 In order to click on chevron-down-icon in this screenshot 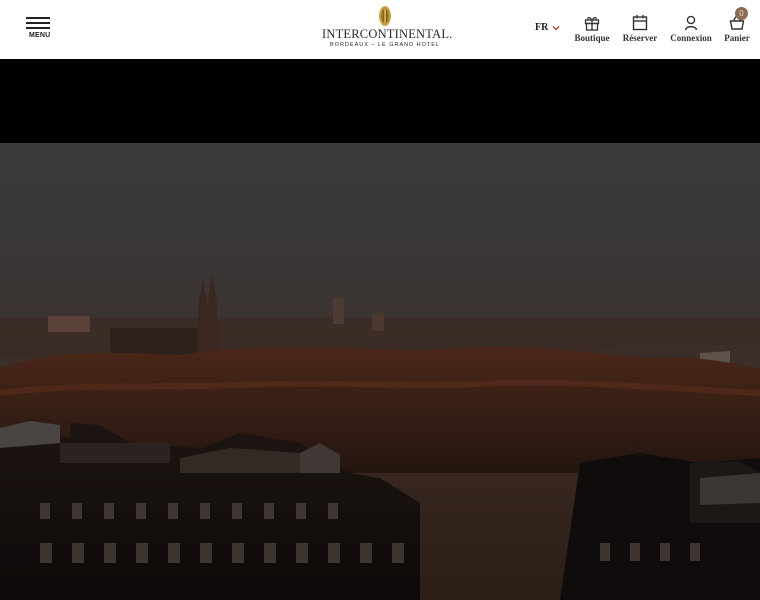, I will do `click(556, 27)`.